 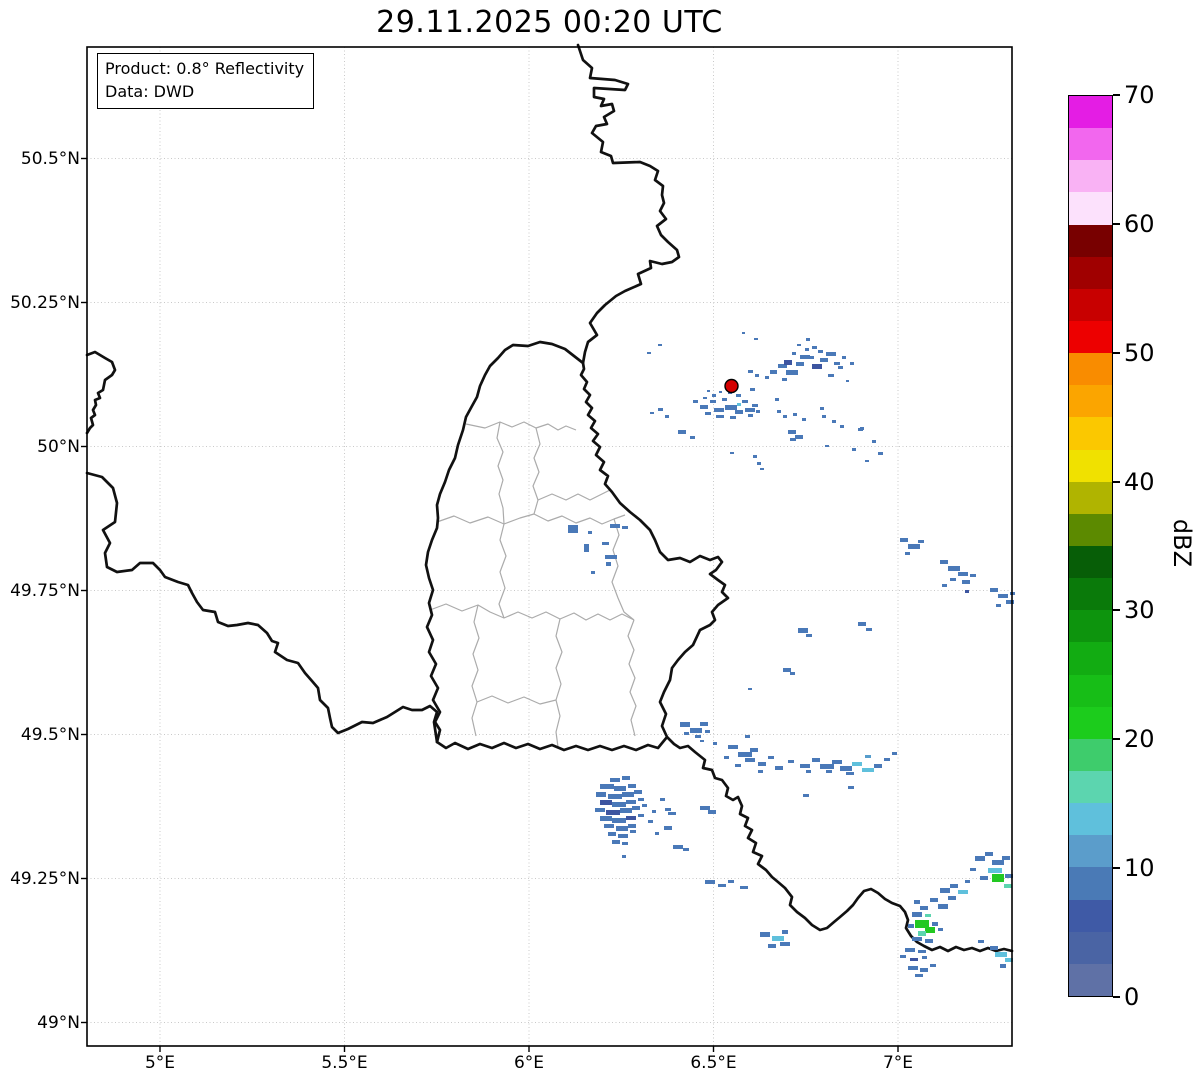 I want to click on y-axis-tick-label: 50.25°N, so click(x=45, y=302).